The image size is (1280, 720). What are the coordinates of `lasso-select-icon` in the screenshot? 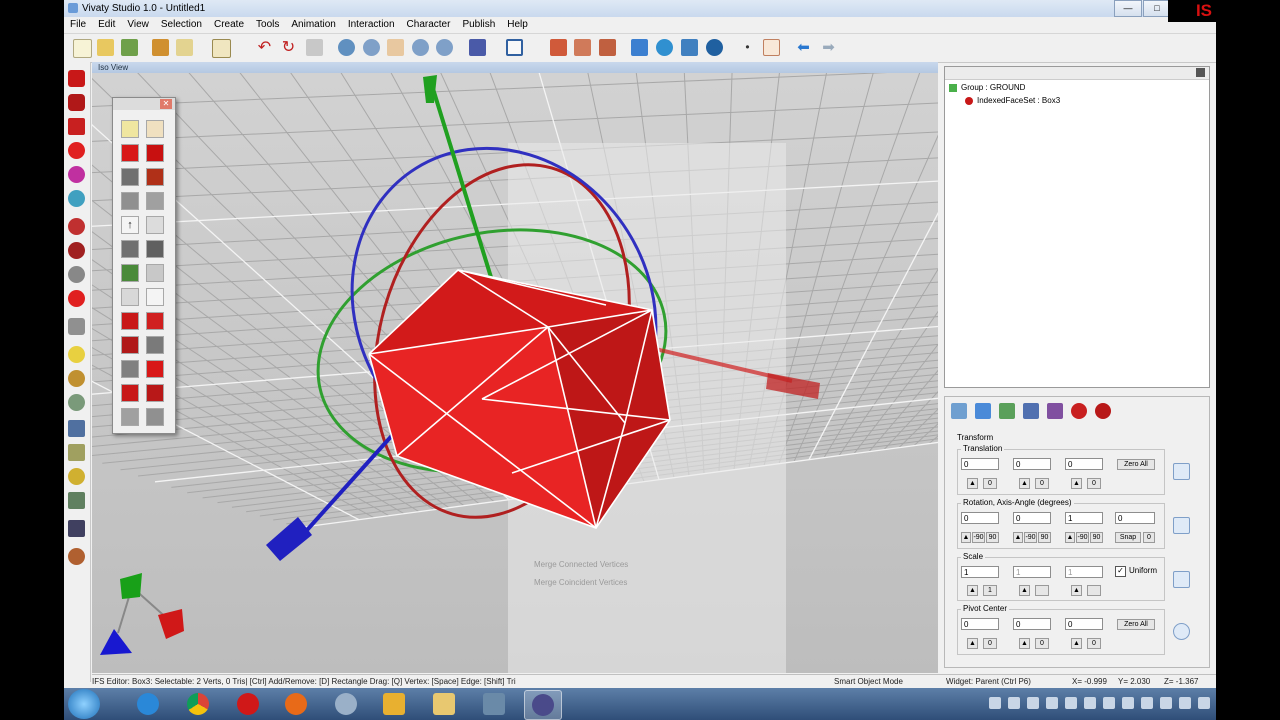 It's located at (607, 47).